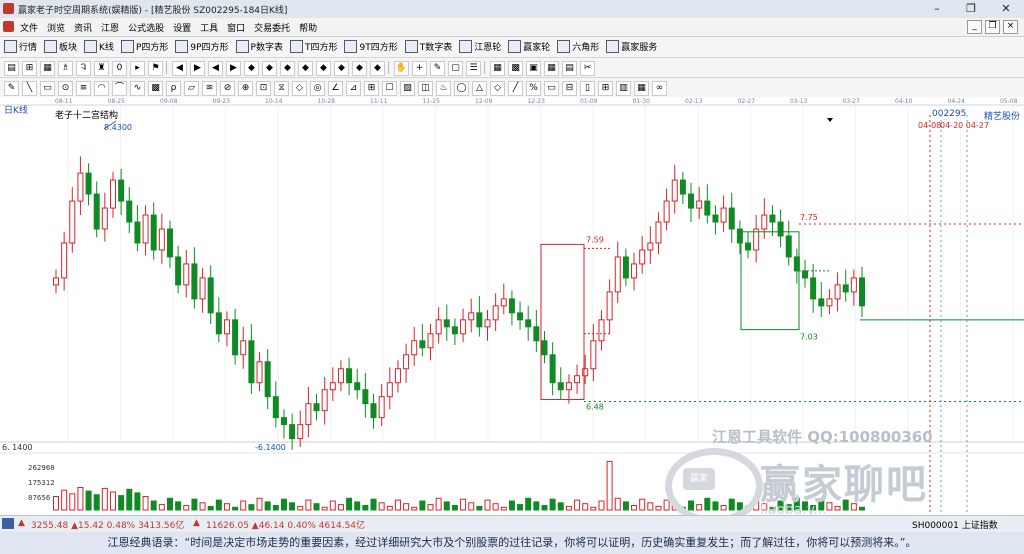 This screenshot has height=554, width=1024. I want to click on chart-tool-button-14: ◆, so click(251, 68).